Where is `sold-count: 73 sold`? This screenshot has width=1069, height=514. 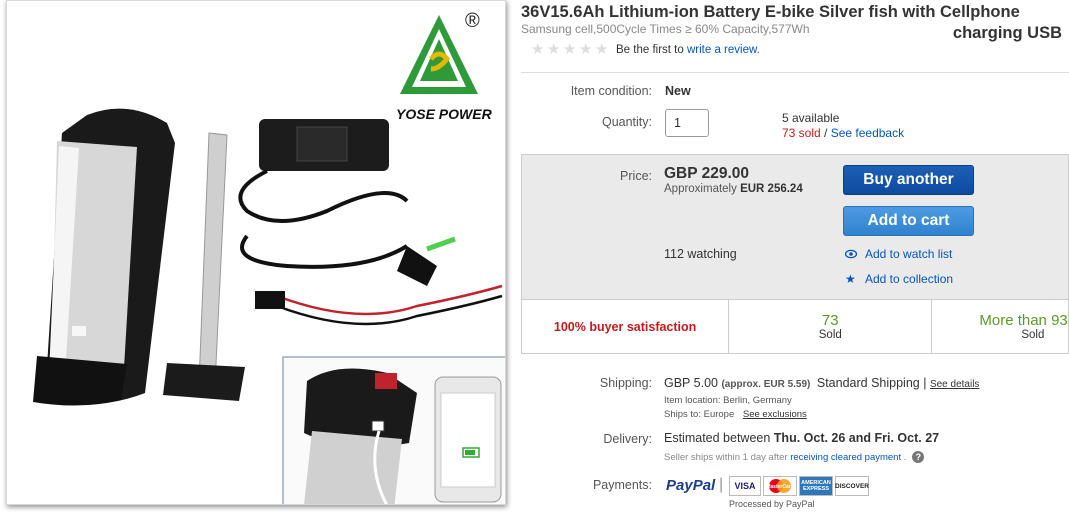 sold-count: 73 sold is located at coordinates (801, 133).